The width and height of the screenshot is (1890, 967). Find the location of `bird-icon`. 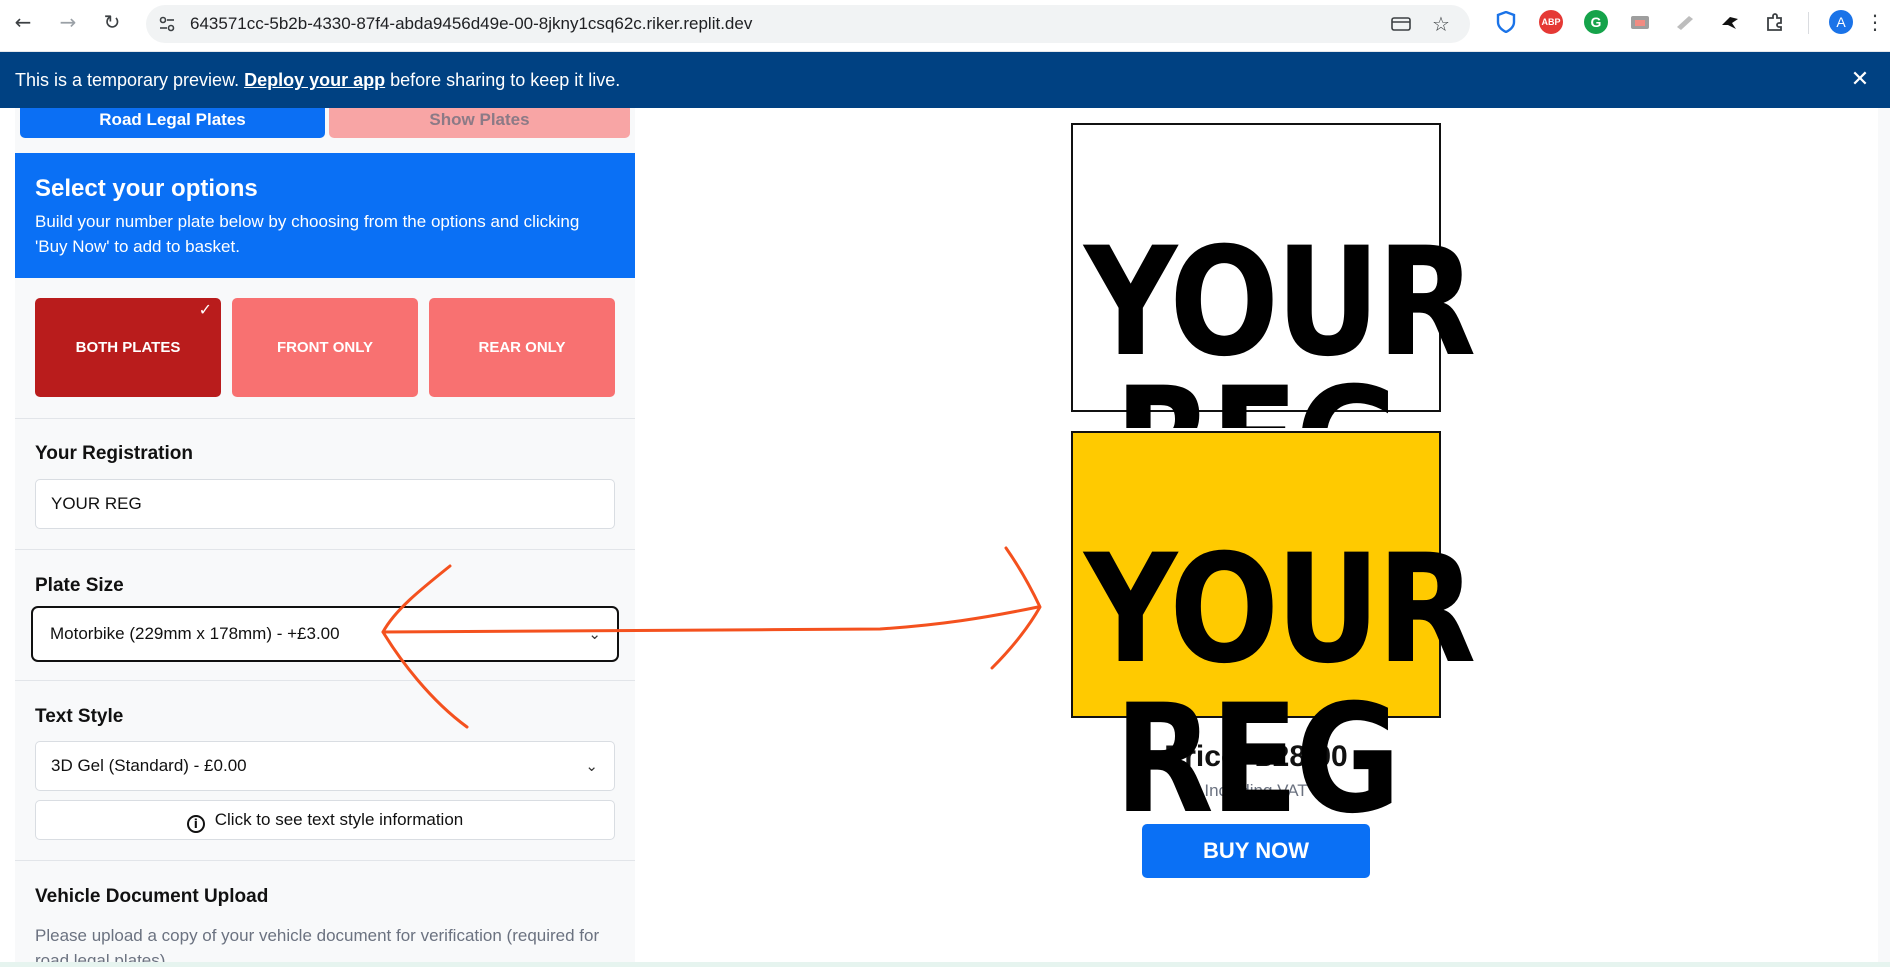

bird-icon is located at coordinates (1730, 22).